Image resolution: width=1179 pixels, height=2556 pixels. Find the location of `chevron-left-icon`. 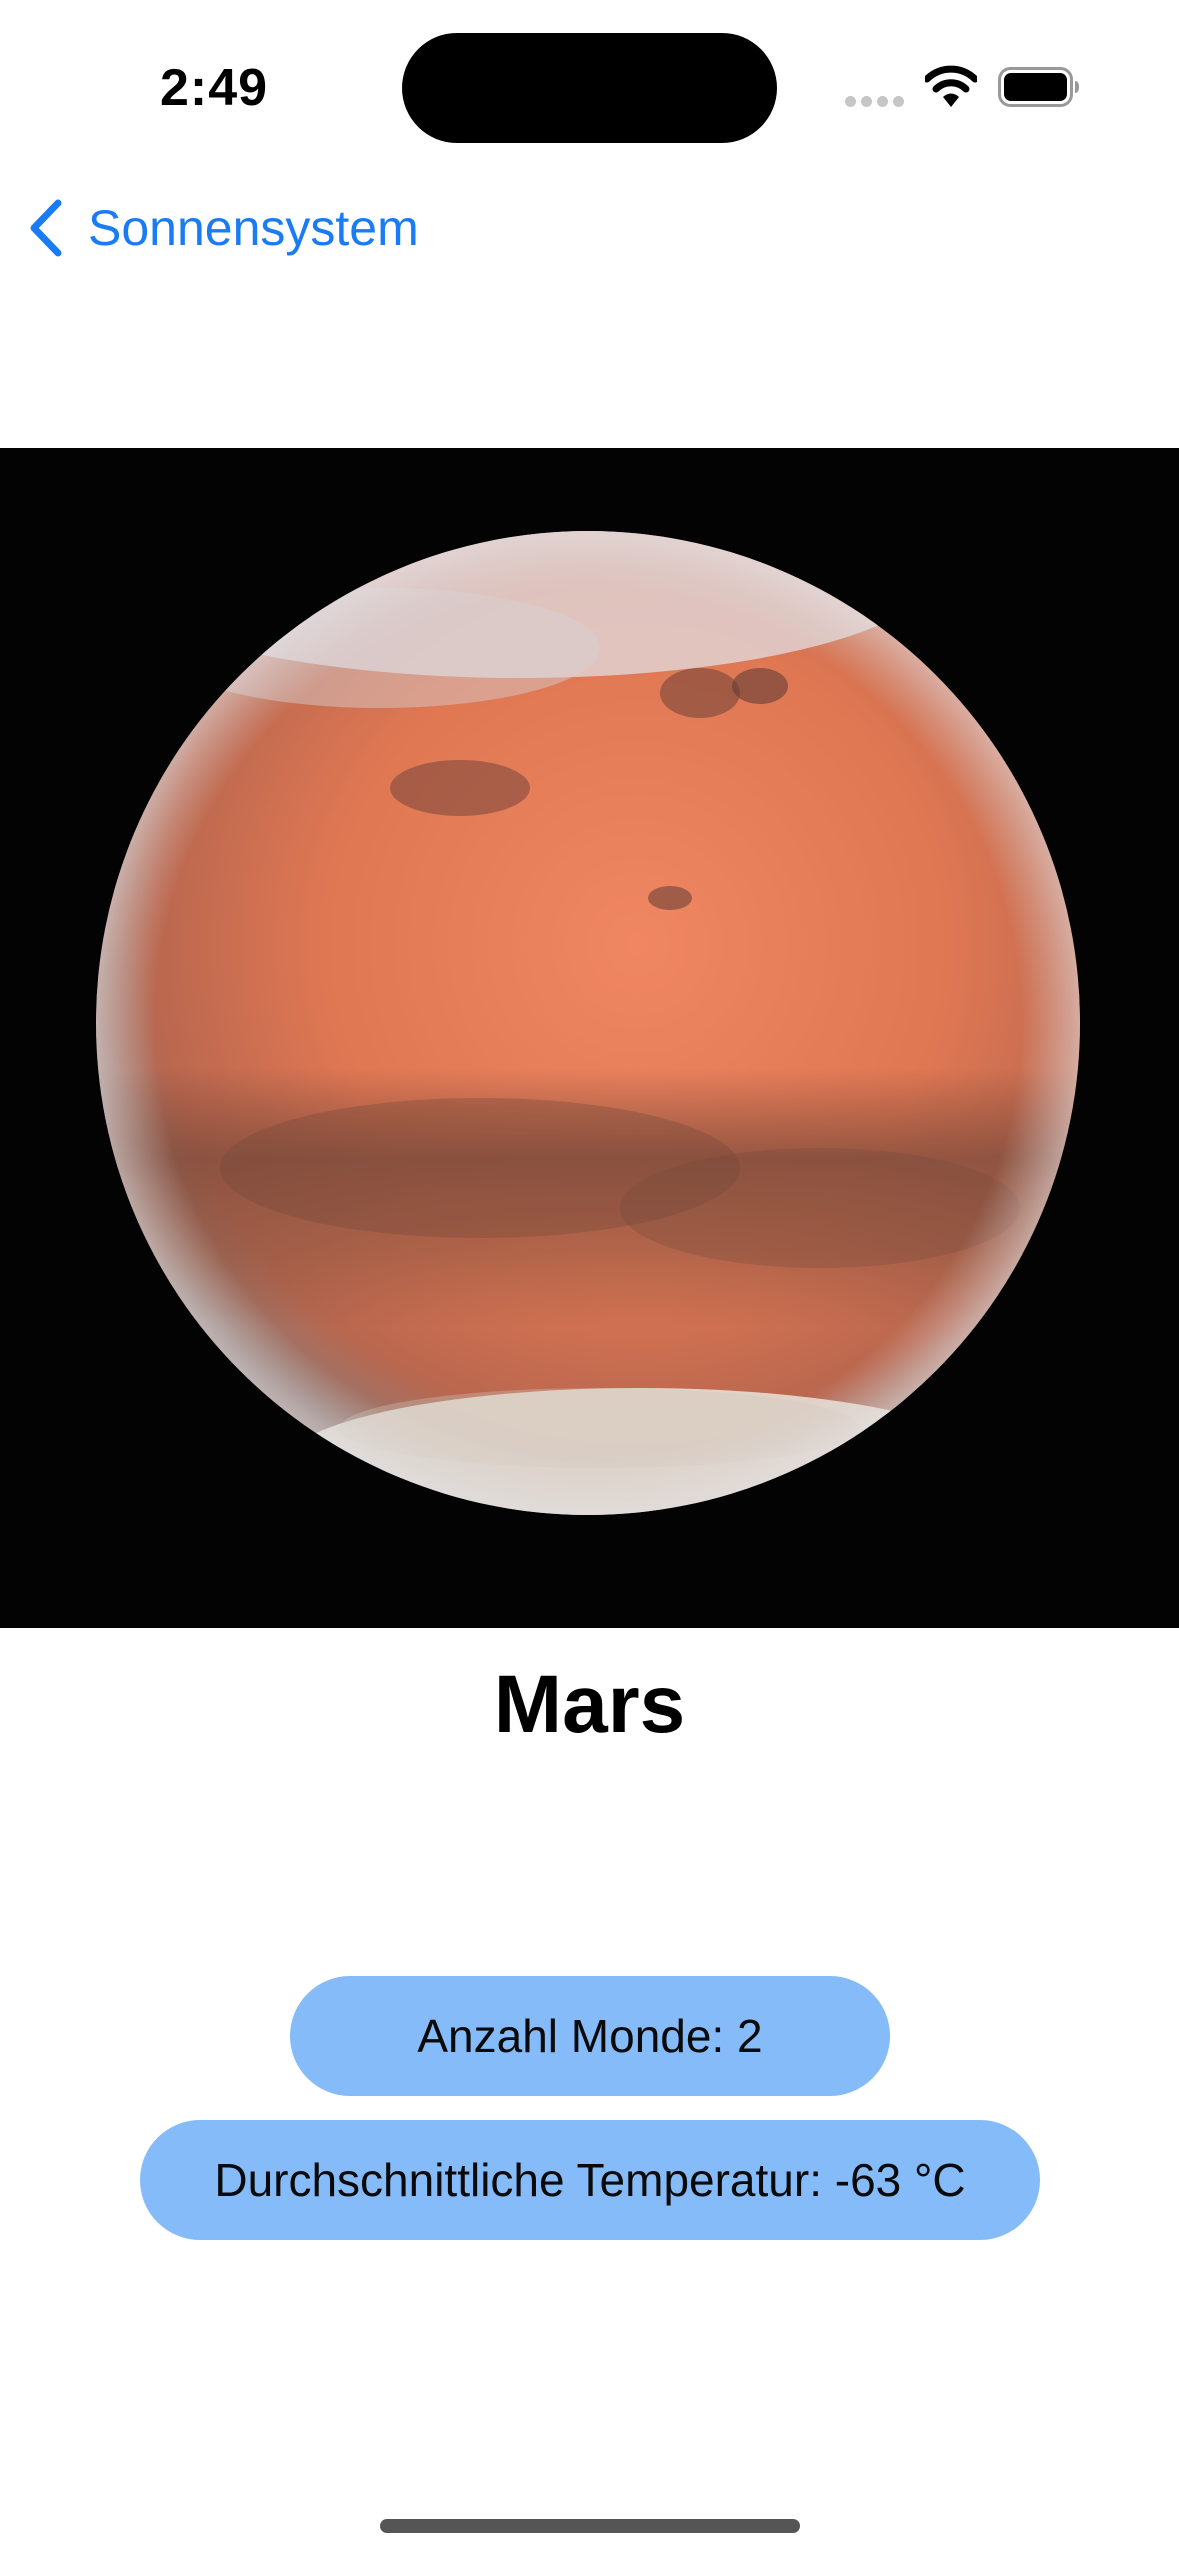

chevron-left-icon is located at coordinates (46, 228).